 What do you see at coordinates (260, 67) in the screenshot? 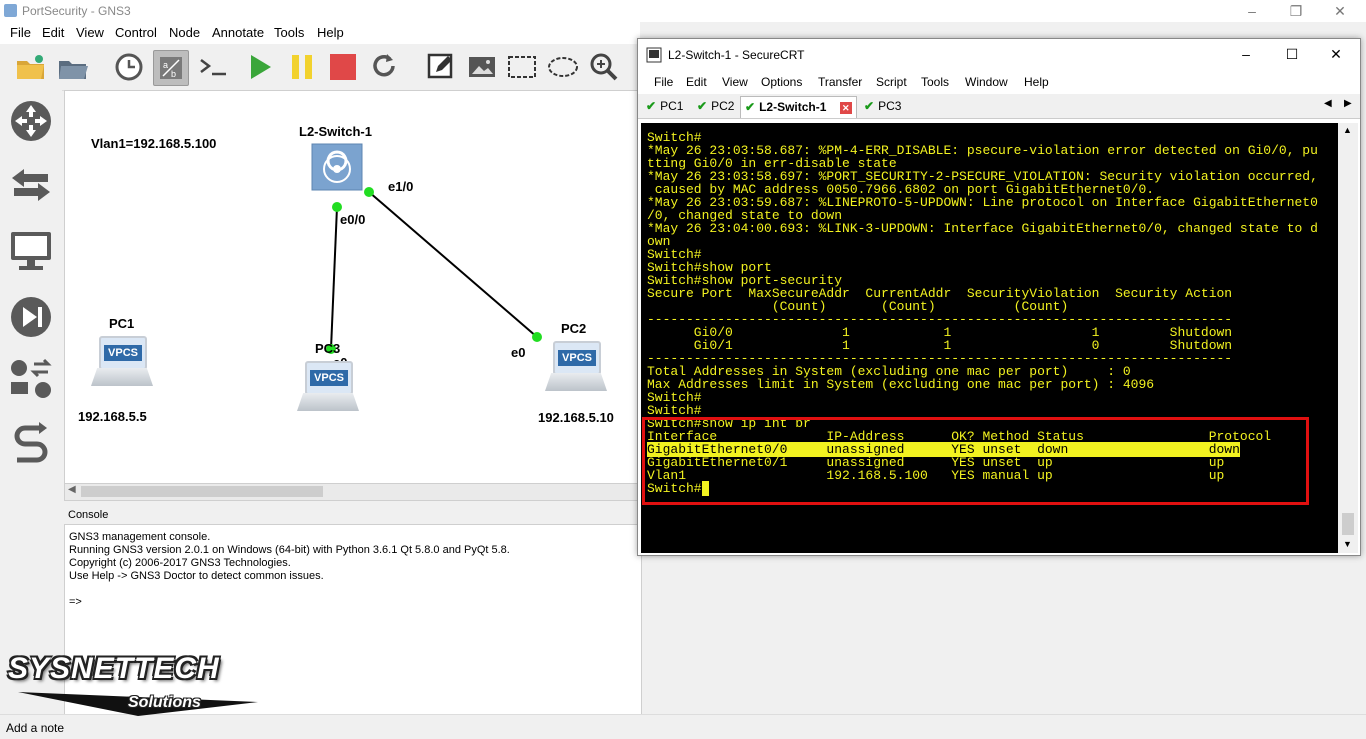
I see `start-all-icon` at bounding box center [260, 67].